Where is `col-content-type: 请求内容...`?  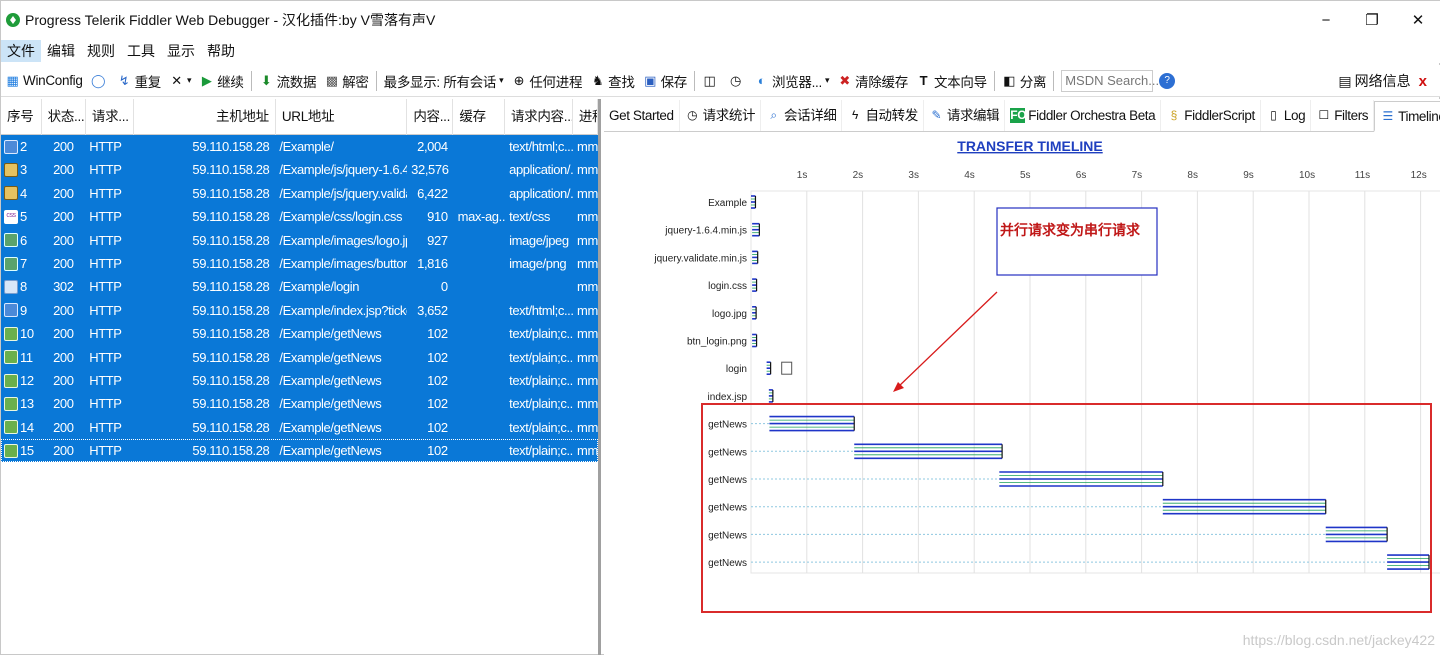 col-content-type: 请求内容... is located at coordinates (539, 117).